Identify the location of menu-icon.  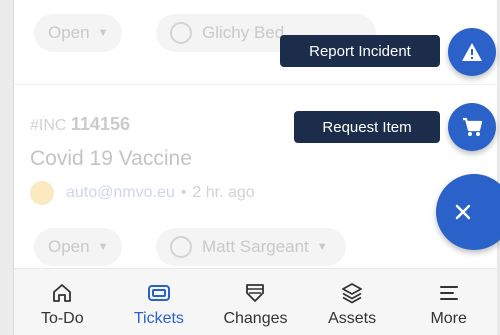
(448, 293).